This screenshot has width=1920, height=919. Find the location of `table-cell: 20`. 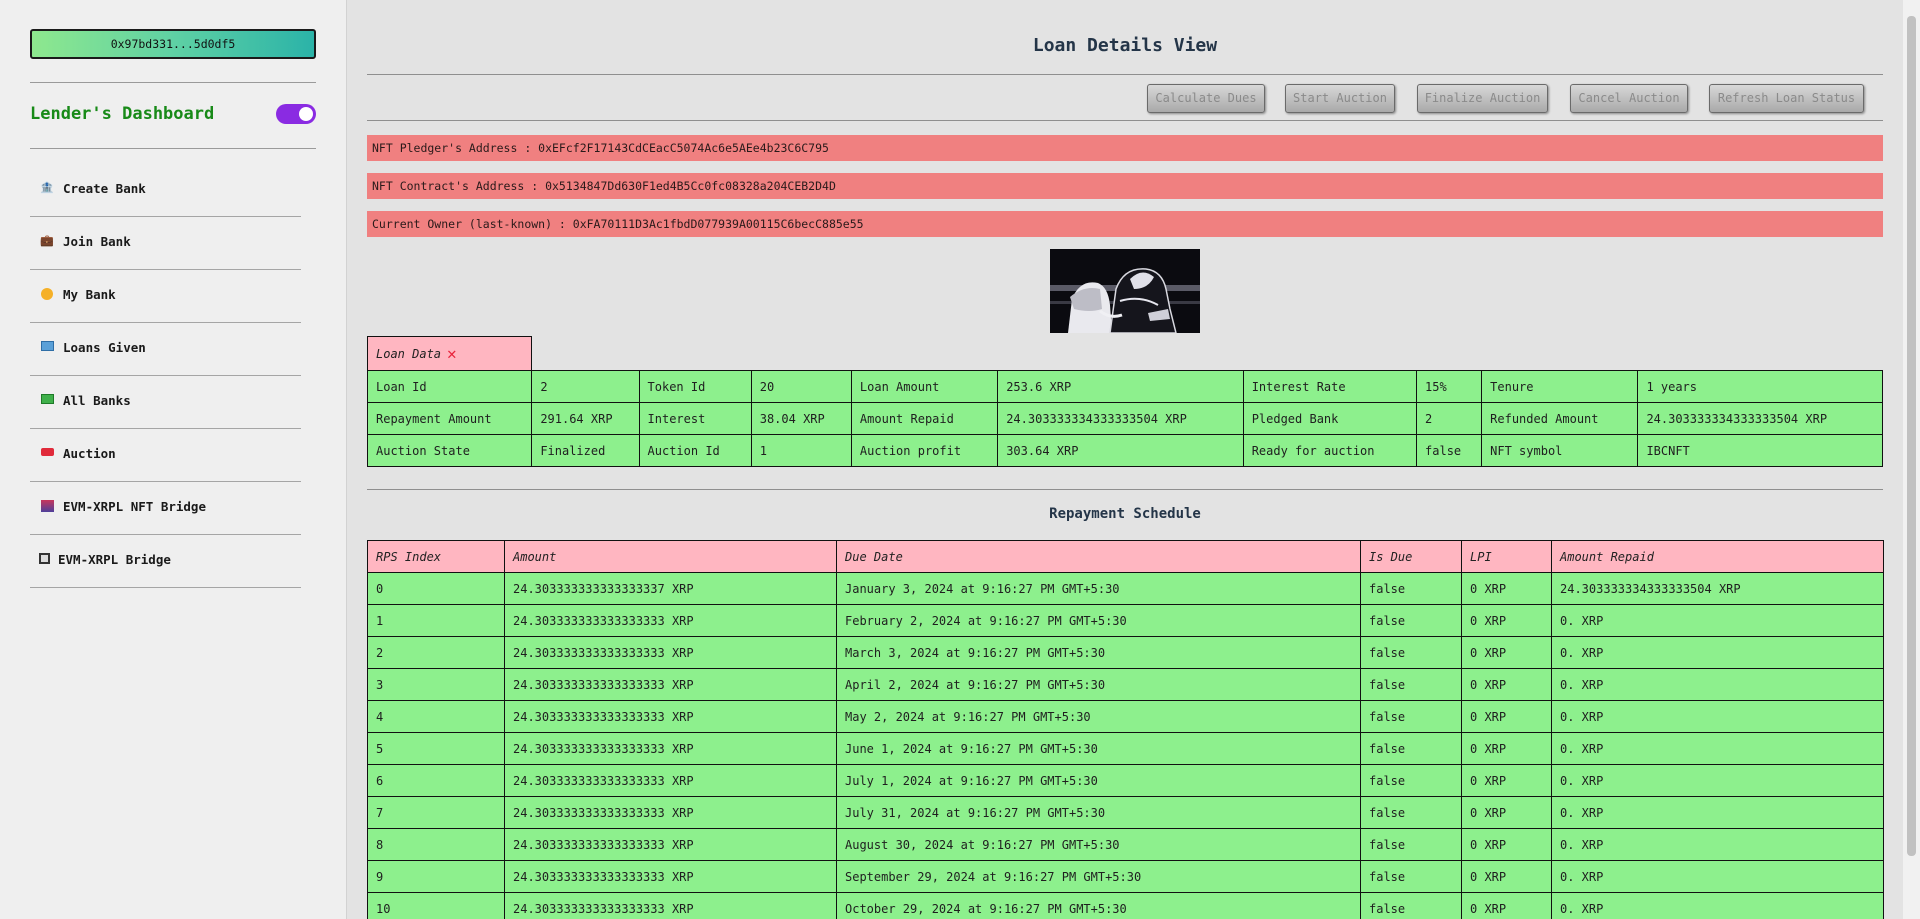

table-cell: 20 is located at coordinates (801, 386).